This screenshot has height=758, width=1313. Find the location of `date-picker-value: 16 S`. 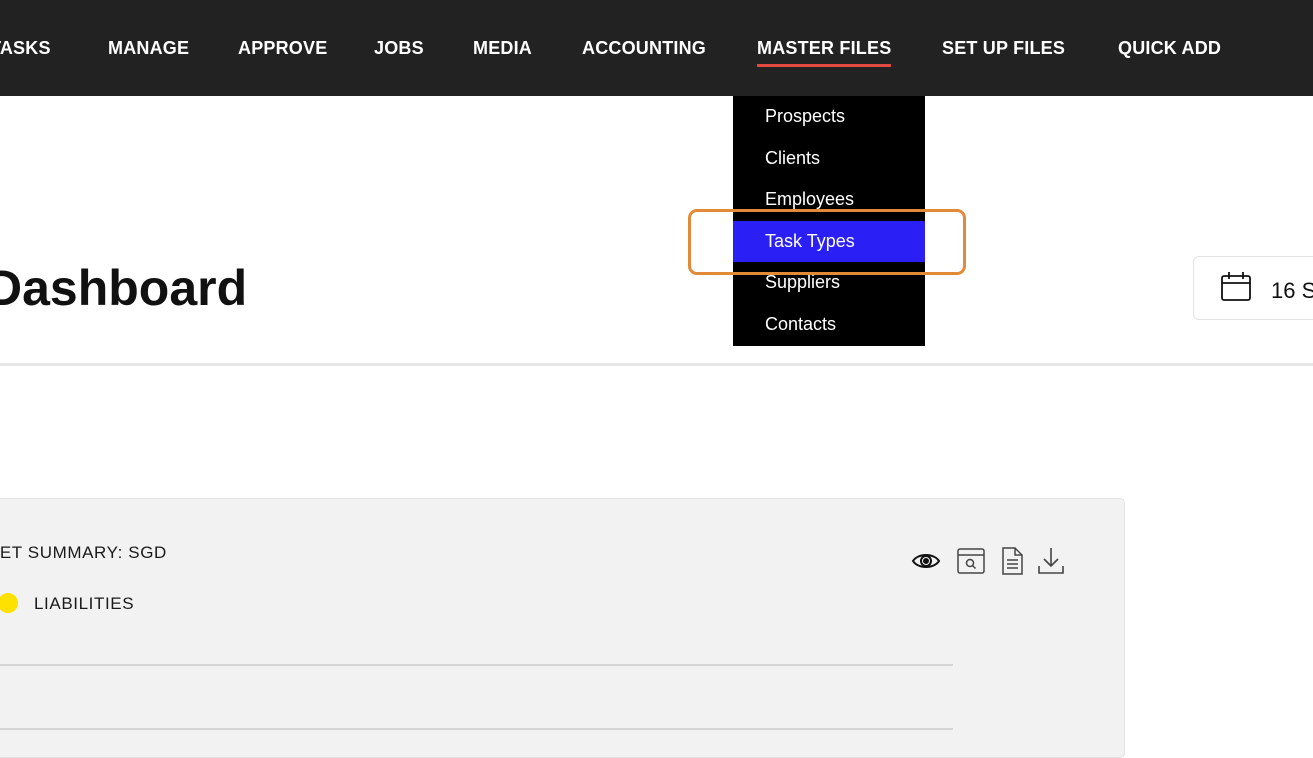

date-picker-value: 16 S is located at coordinates (1292, 290).